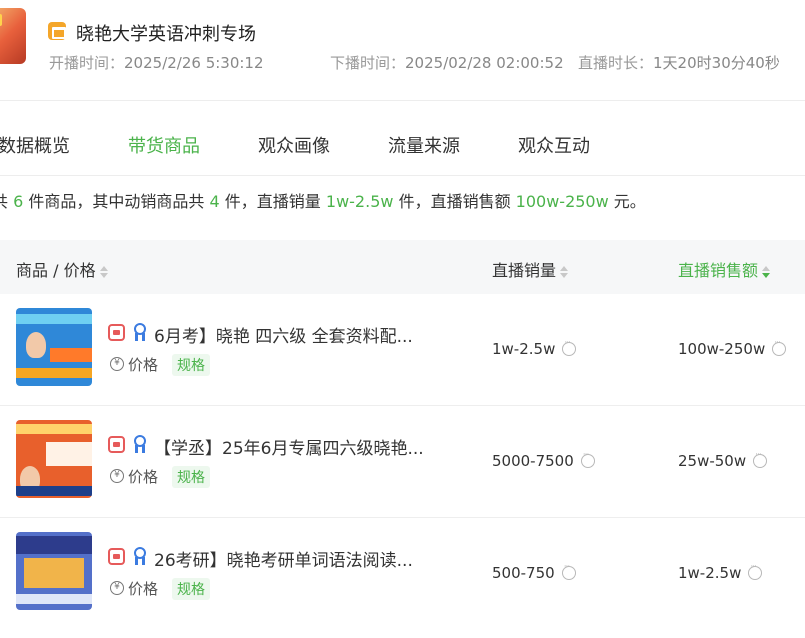  Describe the element at coordinates (13, 36) in the screenshot. I see `streamer-avatar` at that location.